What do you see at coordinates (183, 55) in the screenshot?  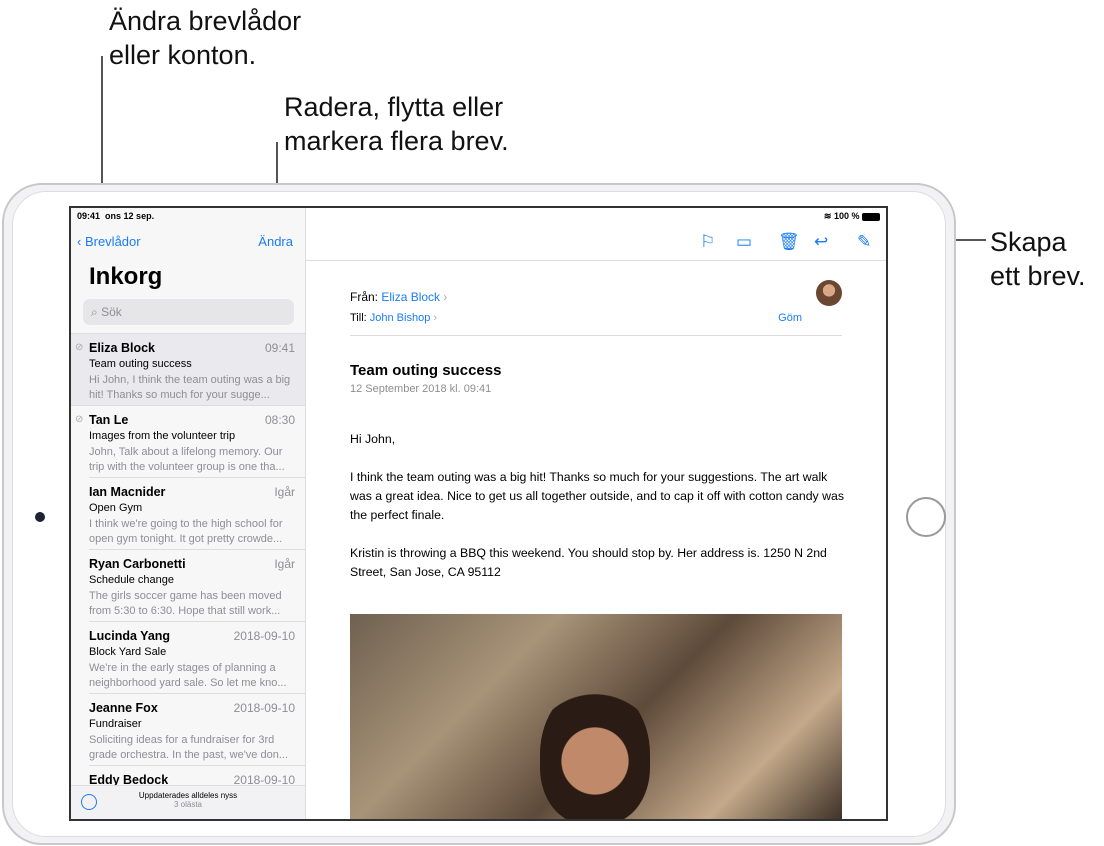 I see `callout-line: eller konton.` at bounding box center [183, 55].